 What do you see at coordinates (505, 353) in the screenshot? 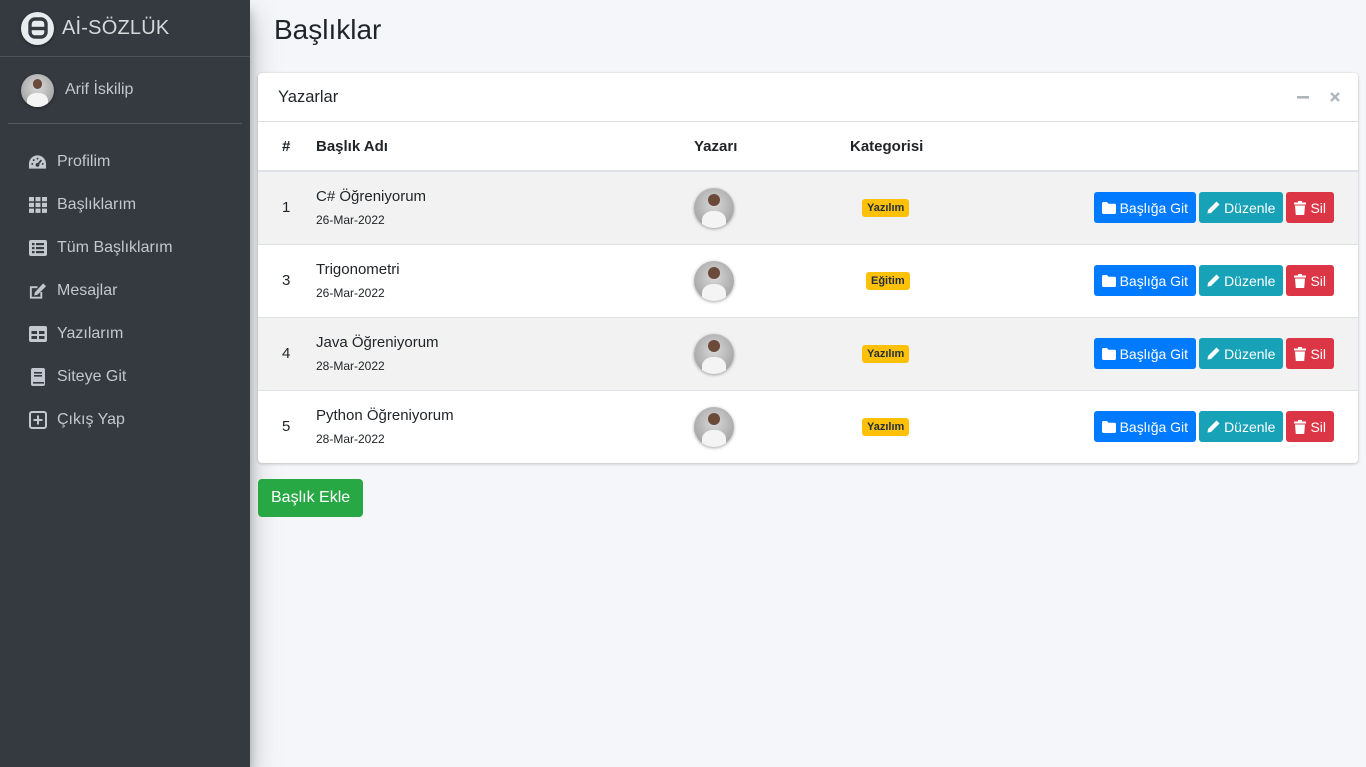
I see `row-title-cell: Java Öğreniyorum 28-Mar-2022` at bounding box center [505, 353].